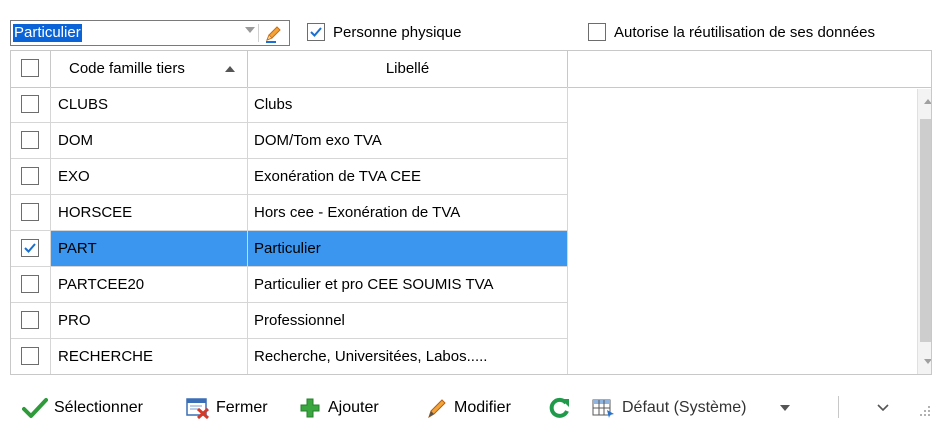  I want to click on row-libelle-cell: DOM/Tom exo TVA, so click(408, 141).